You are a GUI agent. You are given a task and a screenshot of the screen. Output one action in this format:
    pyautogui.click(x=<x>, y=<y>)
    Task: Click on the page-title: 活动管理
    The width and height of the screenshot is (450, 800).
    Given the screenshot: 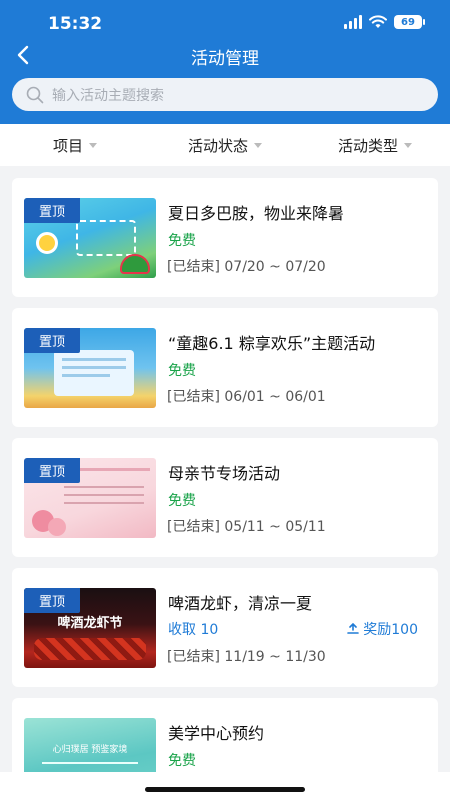 What is the action you would take?
    pyautogui.click(x=225, y=59)
    